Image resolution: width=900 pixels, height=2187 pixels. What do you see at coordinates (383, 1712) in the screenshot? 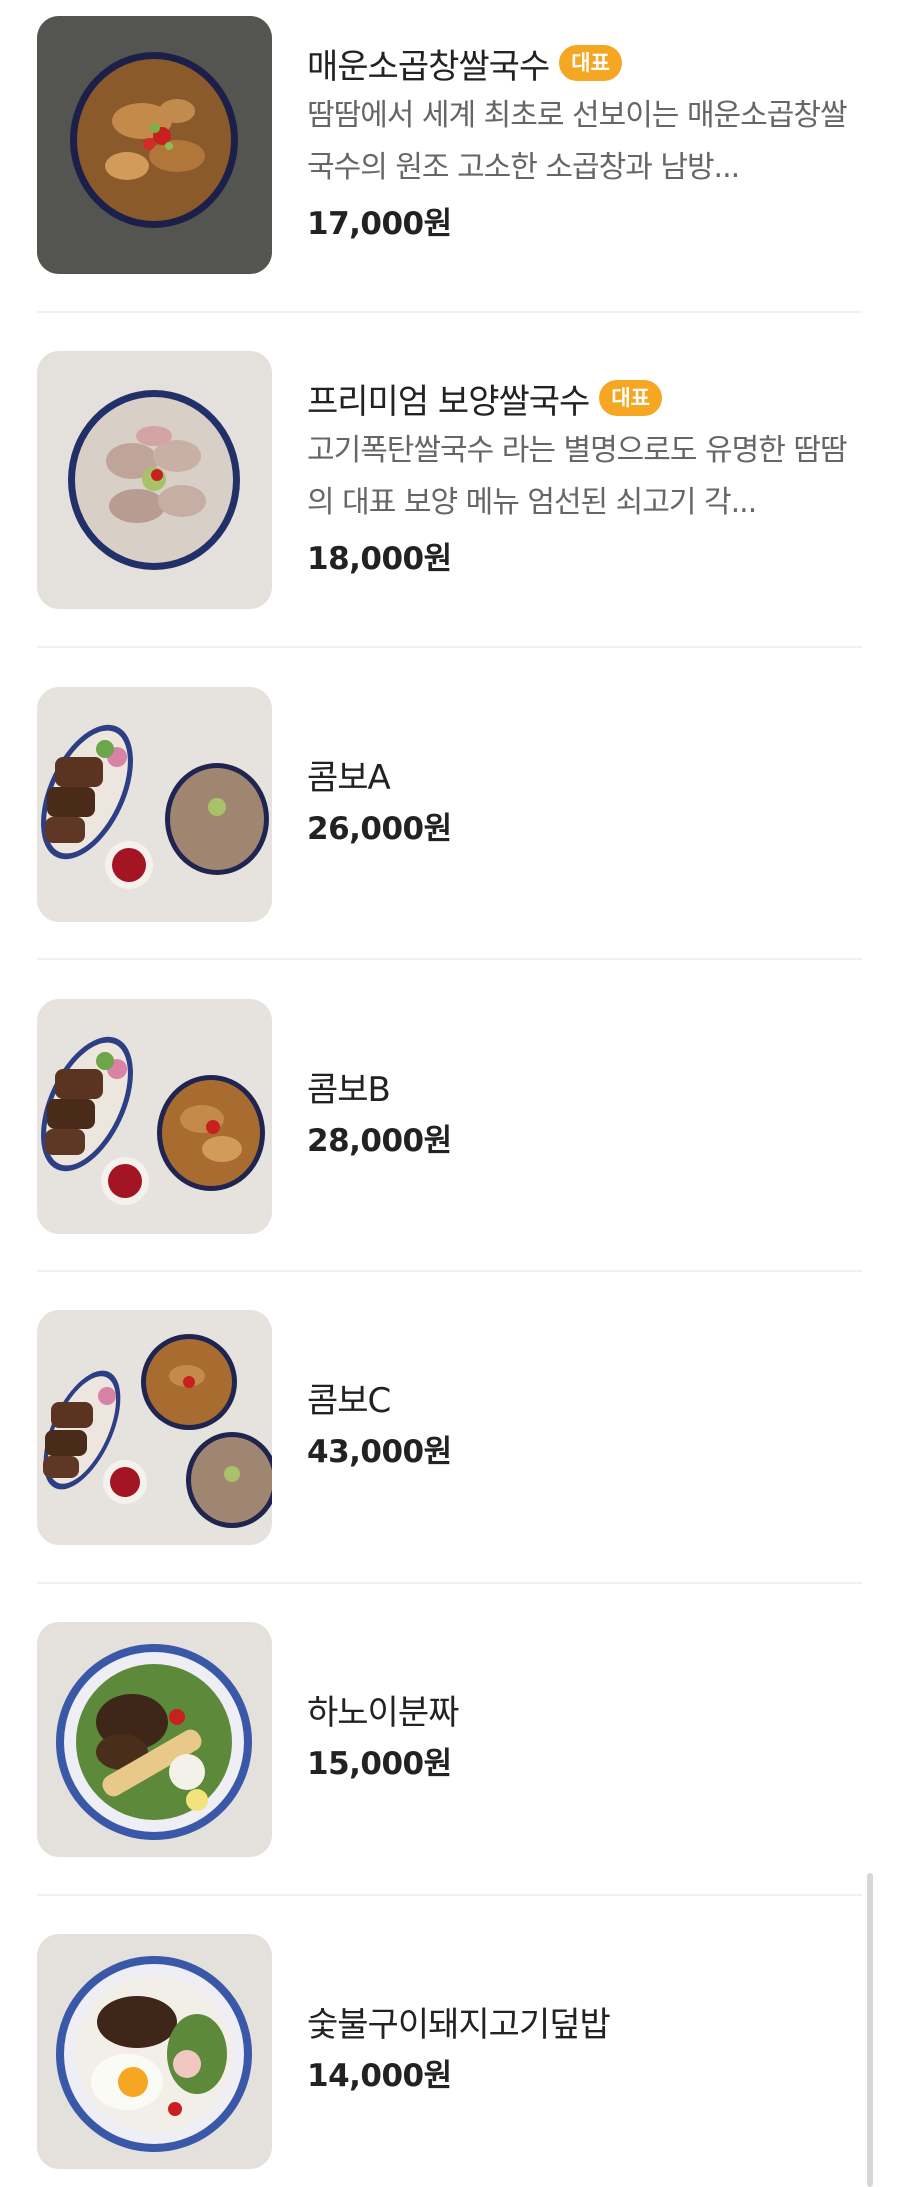
I see `menu-item-name: 하노이분짜` at bounding box center [383, 1712].